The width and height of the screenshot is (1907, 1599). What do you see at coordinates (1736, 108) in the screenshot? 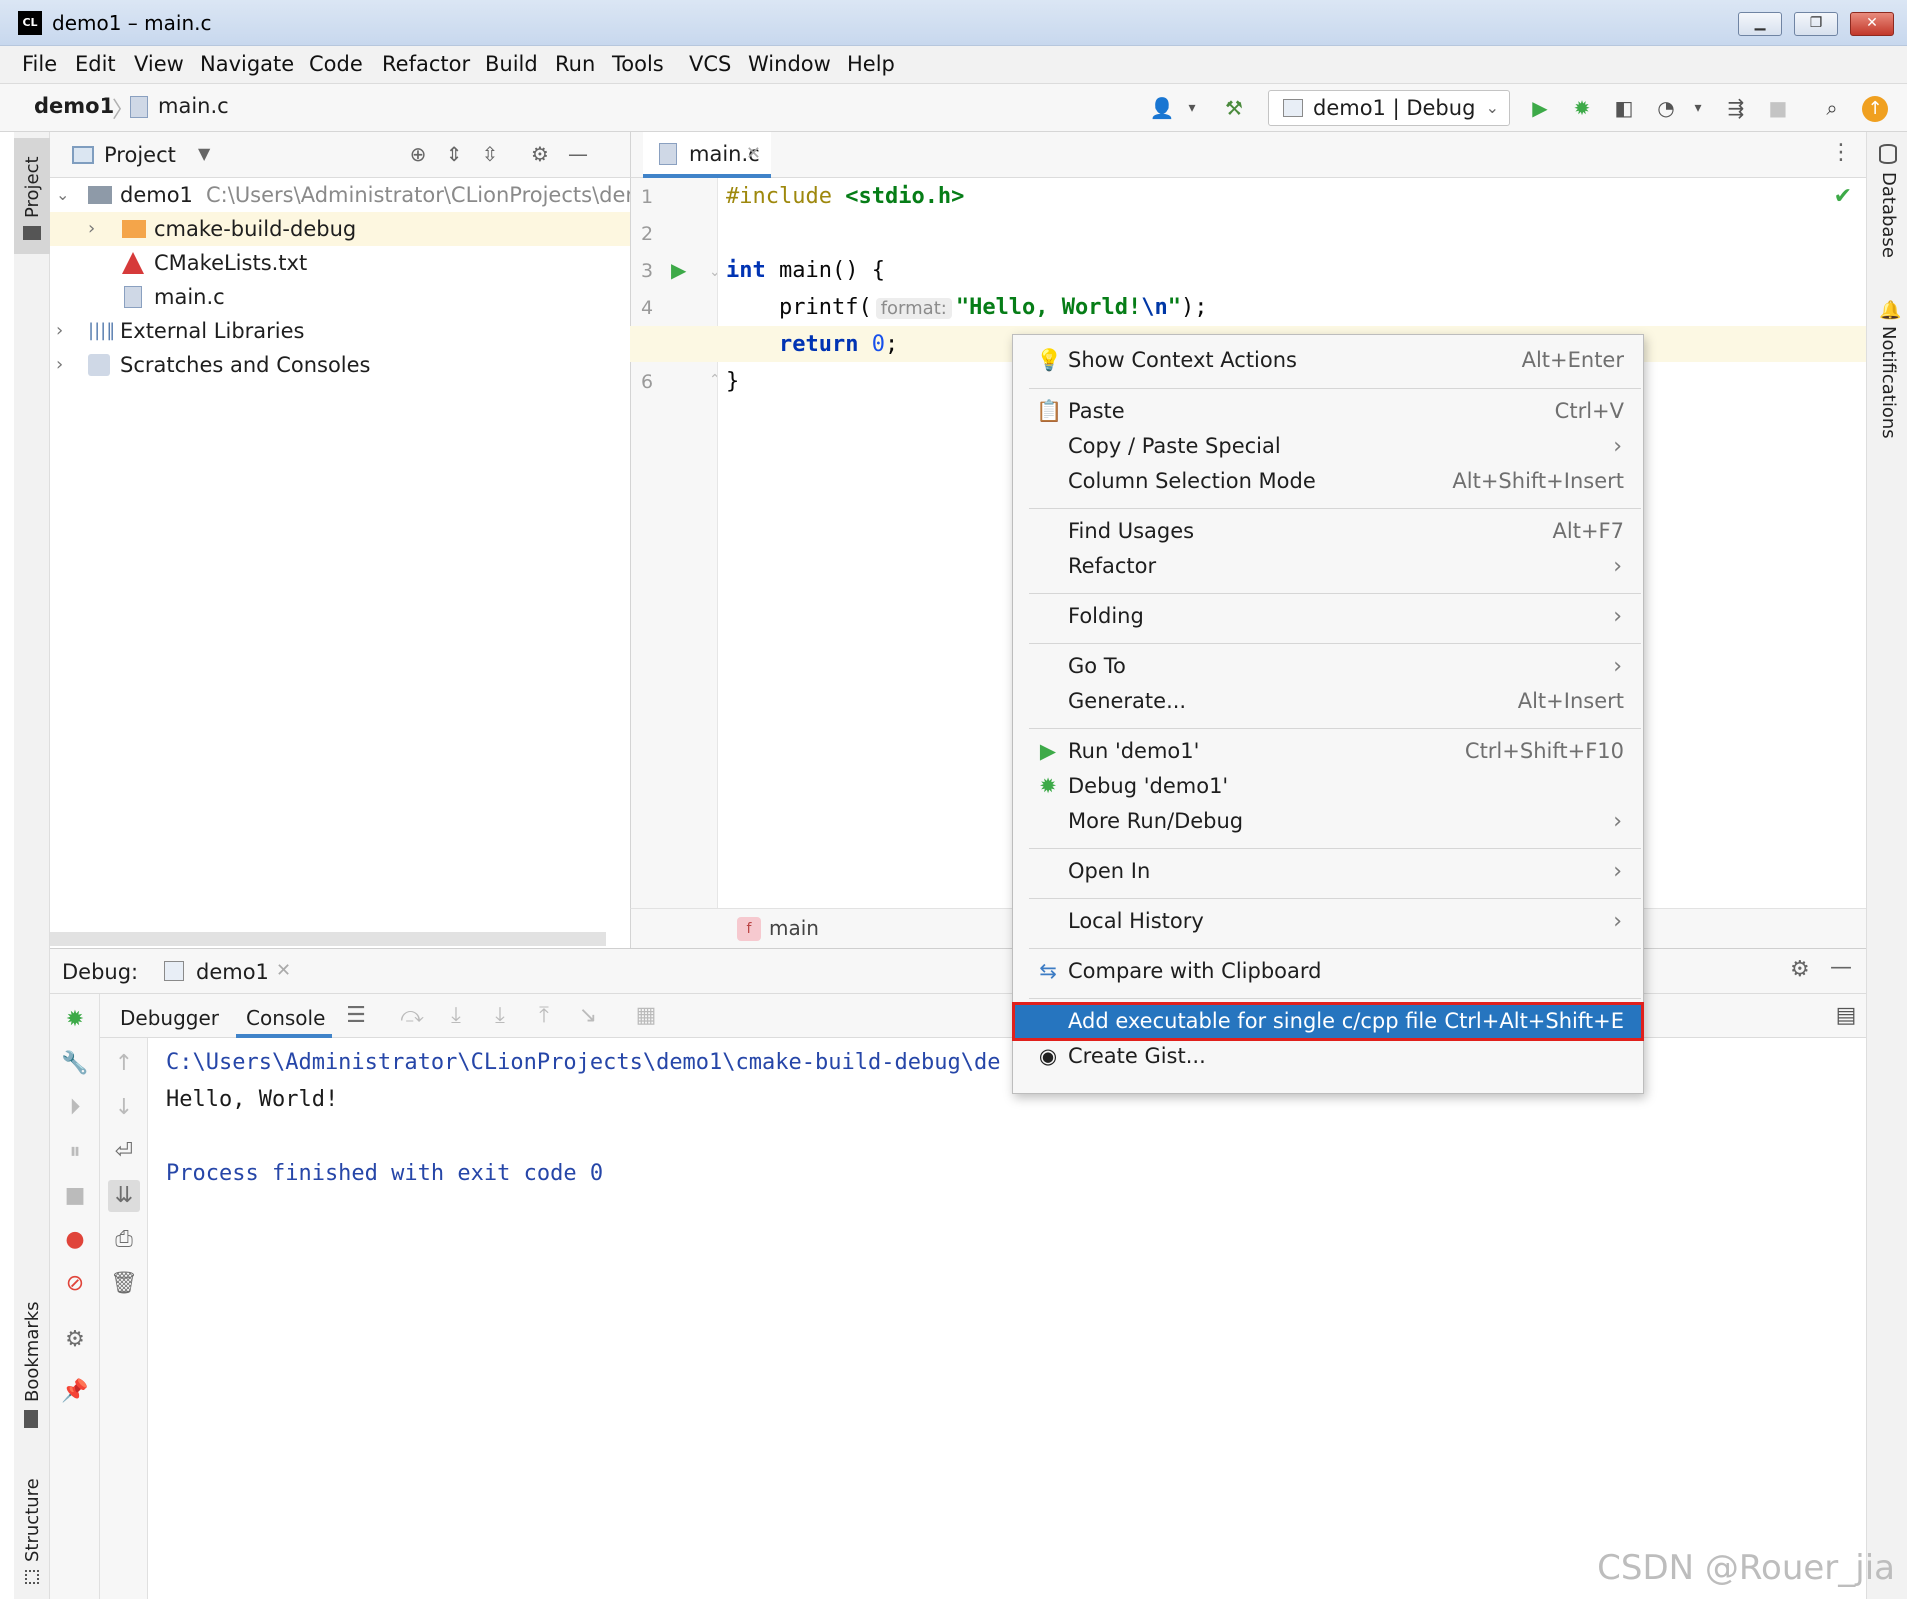
I see `attach-debugger-icon: ⇶` at bounding box center [1736, 108].